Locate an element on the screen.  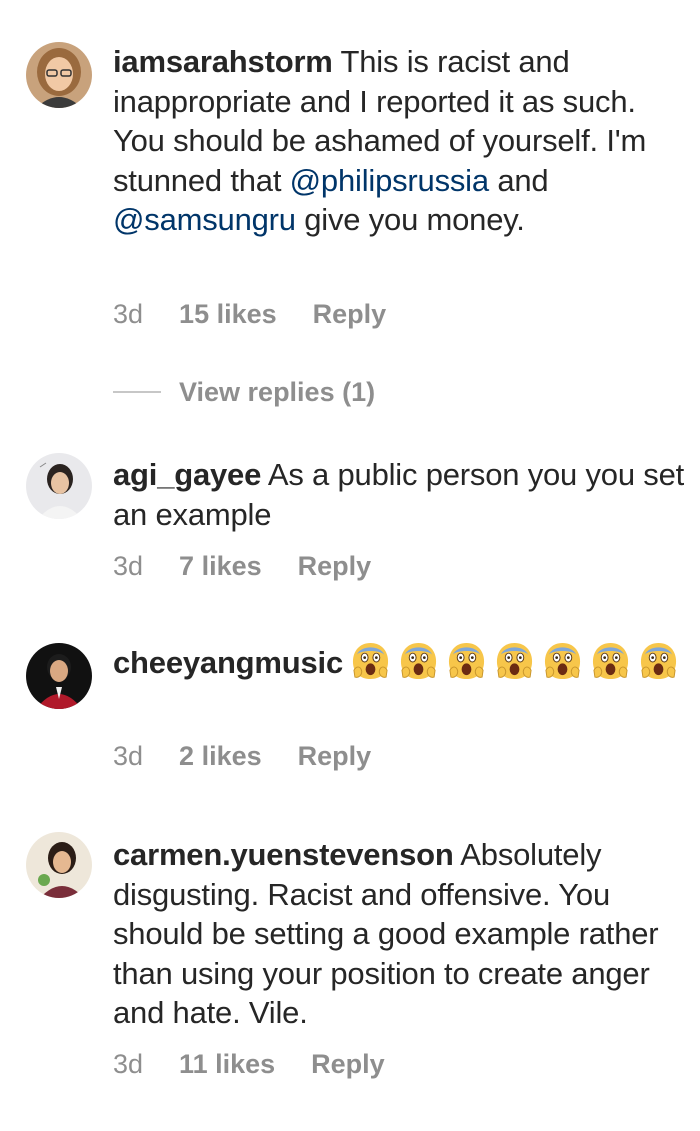
divider is located at coordinates (137, 391).